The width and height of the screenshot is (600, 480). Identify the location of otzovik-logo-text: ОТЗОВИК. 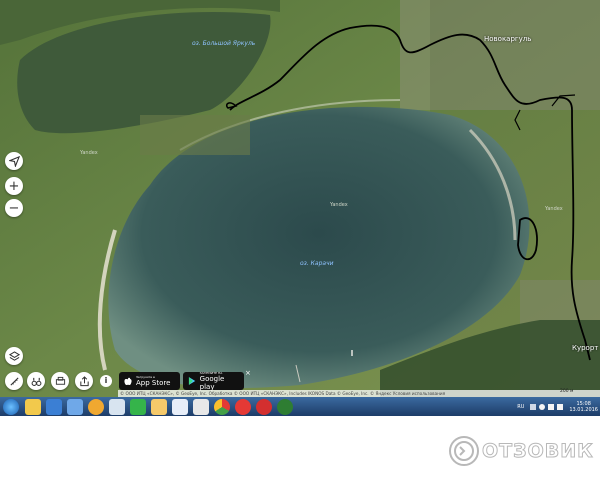
(538, 451).